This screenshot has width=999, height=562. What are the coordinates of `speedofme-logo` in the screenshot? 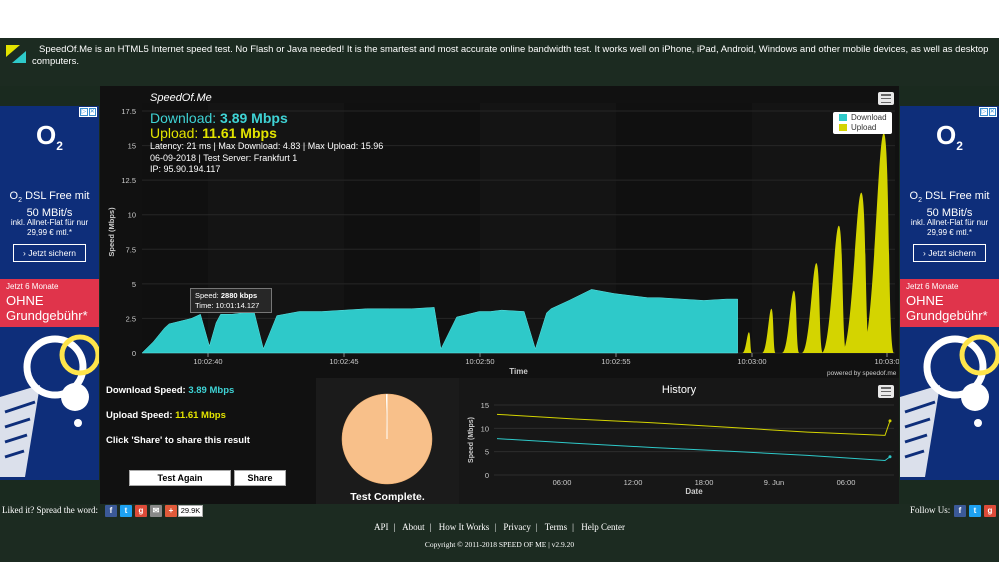 It's located at (16, 54).